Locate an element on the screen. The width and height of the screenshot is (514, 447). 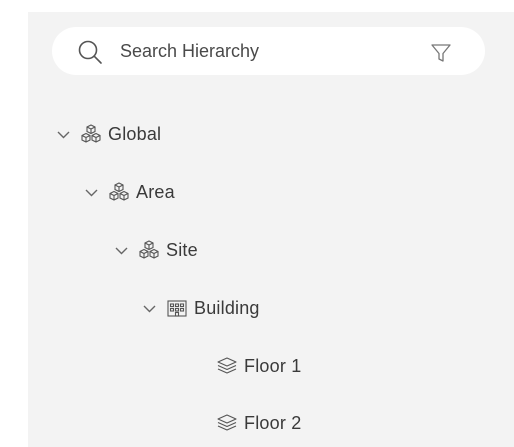
tree-node-floor-2: Floor 2 is located at coordinates (258, 423).